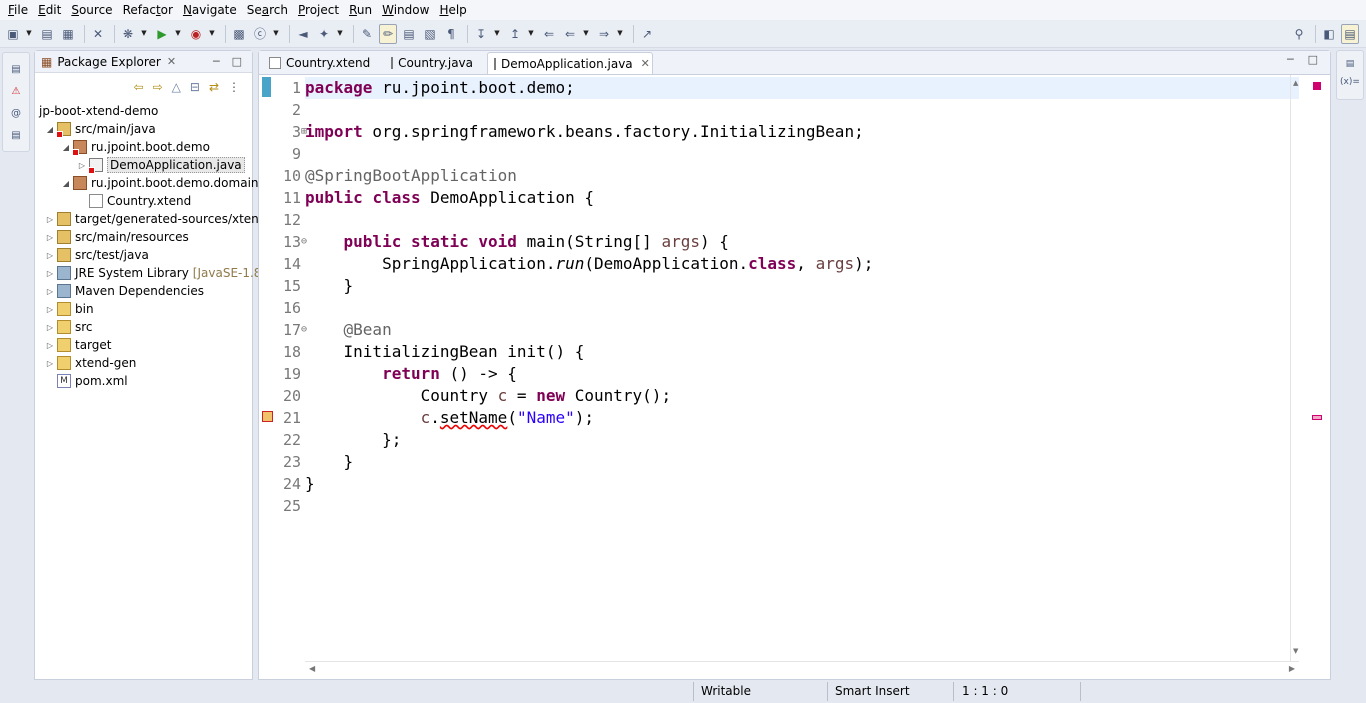 The width and height of the screenshot is (1366, 703). I want to click on tree-item: ◢ ru.jpoint.boot.demo, so click(135, 147).